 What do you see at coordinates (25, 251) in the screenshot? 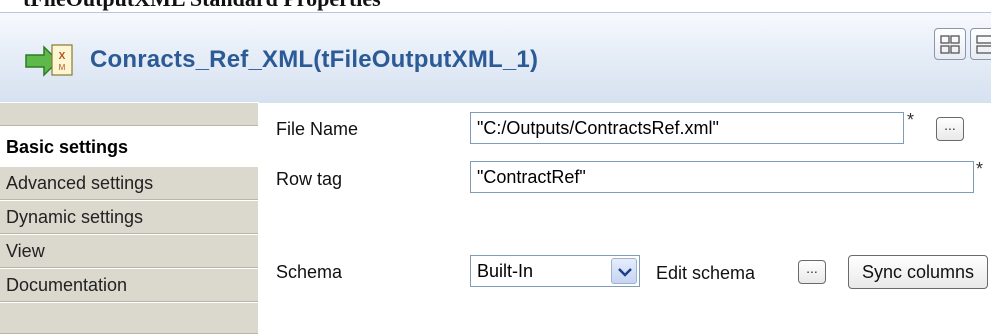
I see `tab-label: View` at bounding box center [25, 251].